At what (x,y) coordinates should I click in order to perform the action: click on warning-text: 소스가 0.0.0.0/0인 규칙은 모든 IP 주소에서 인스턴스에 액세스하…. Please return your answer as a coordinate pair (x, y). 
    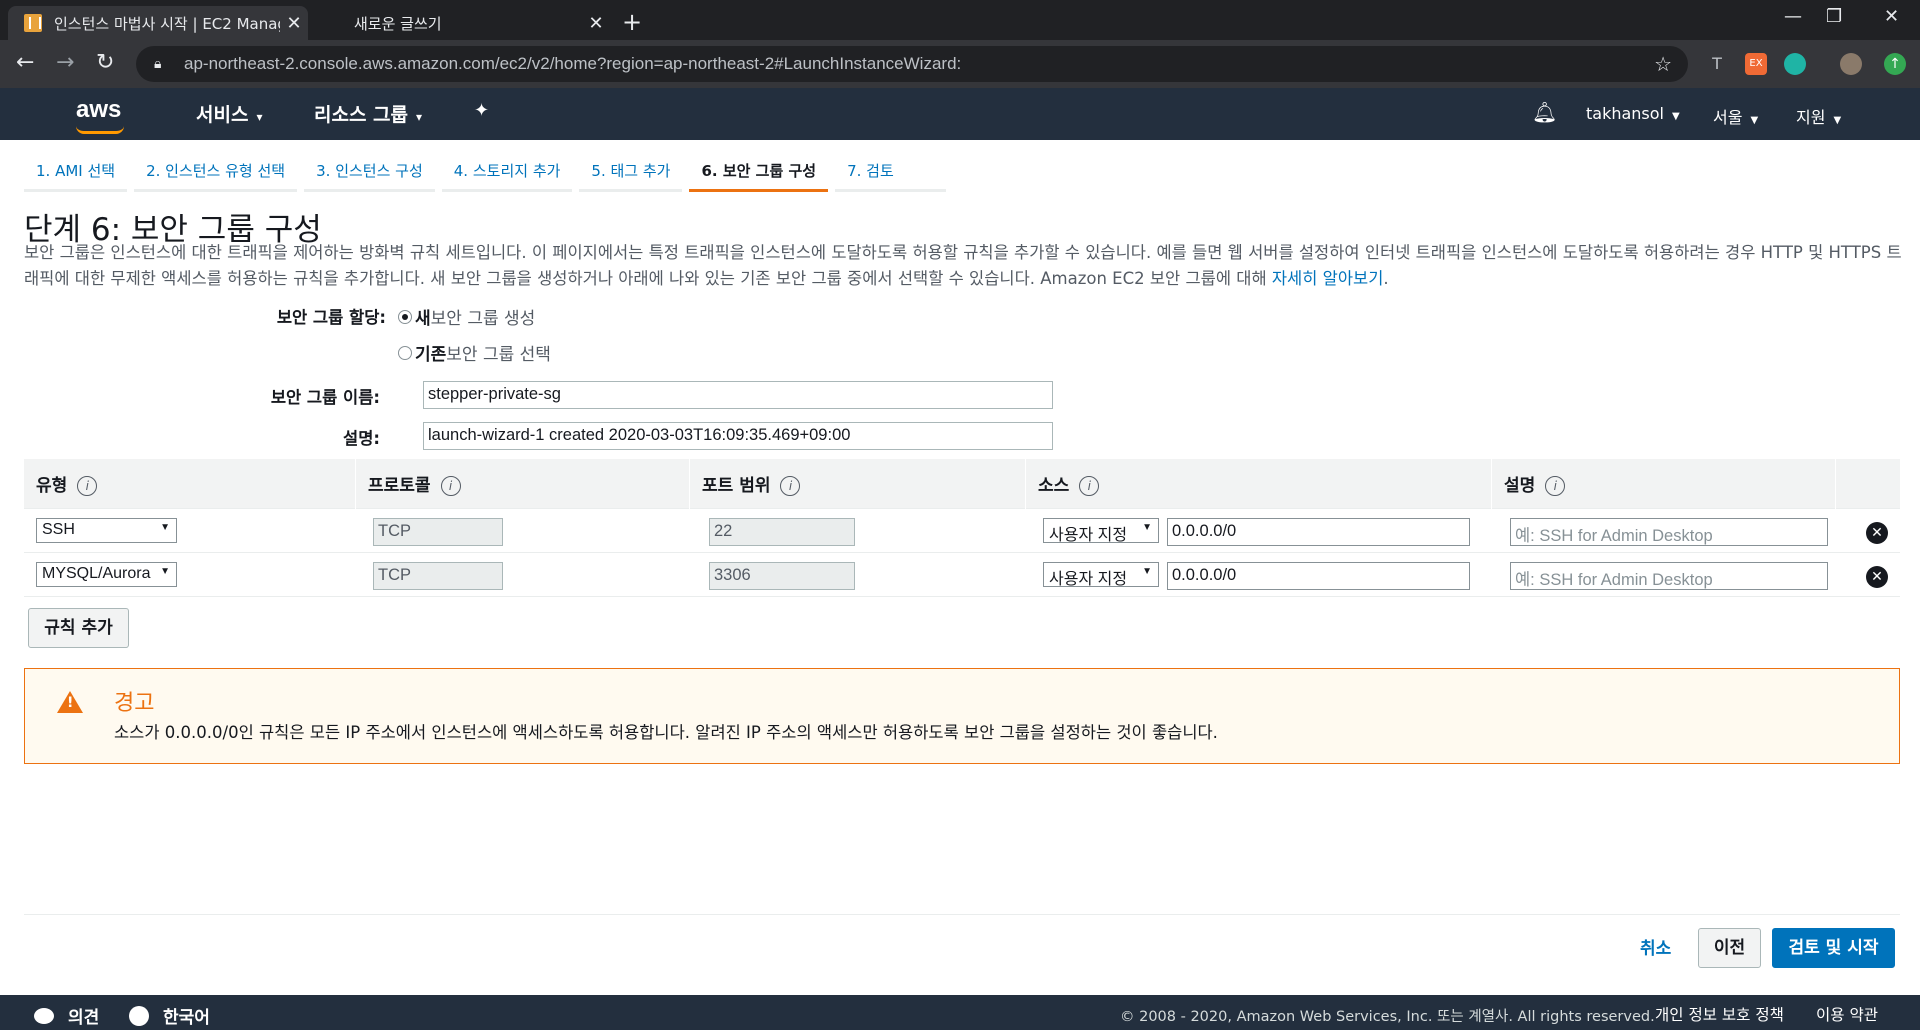
    Looking at the image, I should click on (666, 732).